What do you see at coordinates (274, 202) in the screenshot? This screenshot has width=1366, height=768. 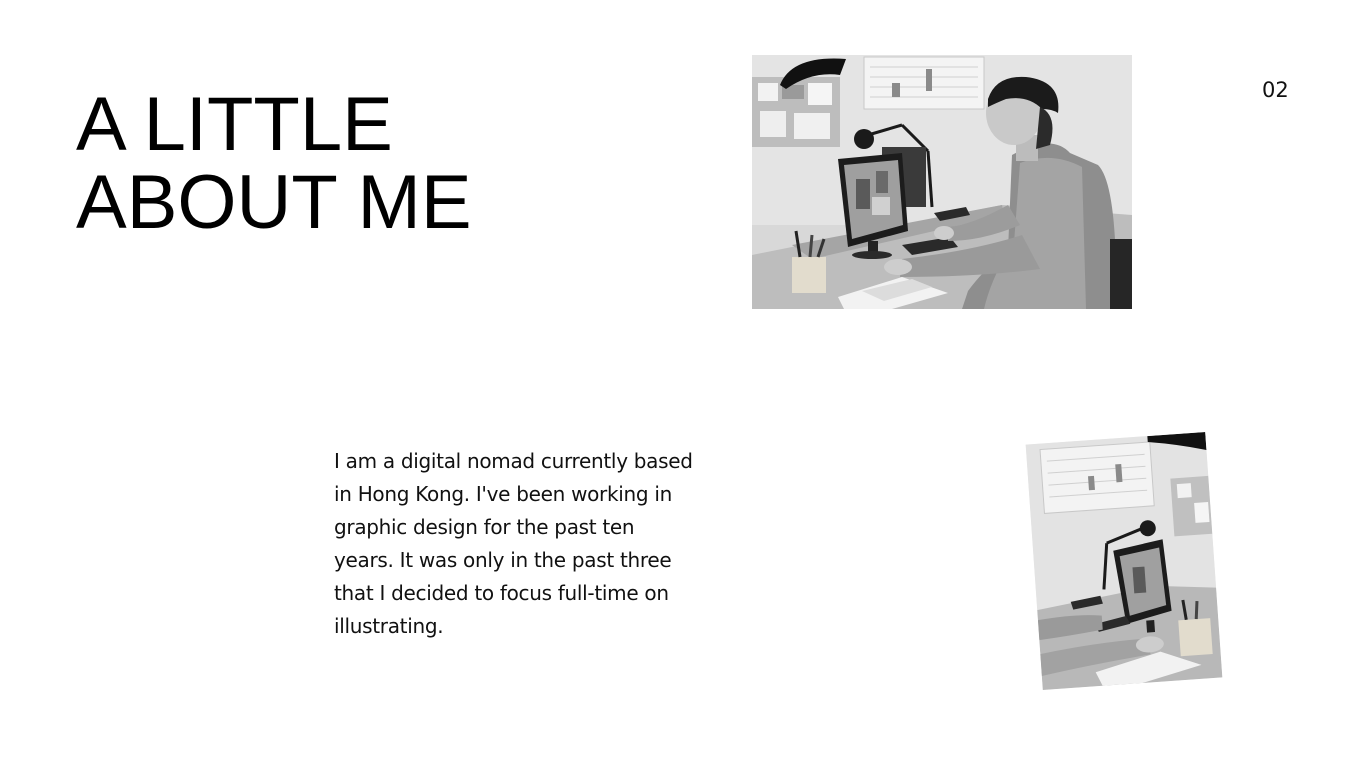 I see `title-line-2: ABOUT ME` at bounding box center [274, 202].